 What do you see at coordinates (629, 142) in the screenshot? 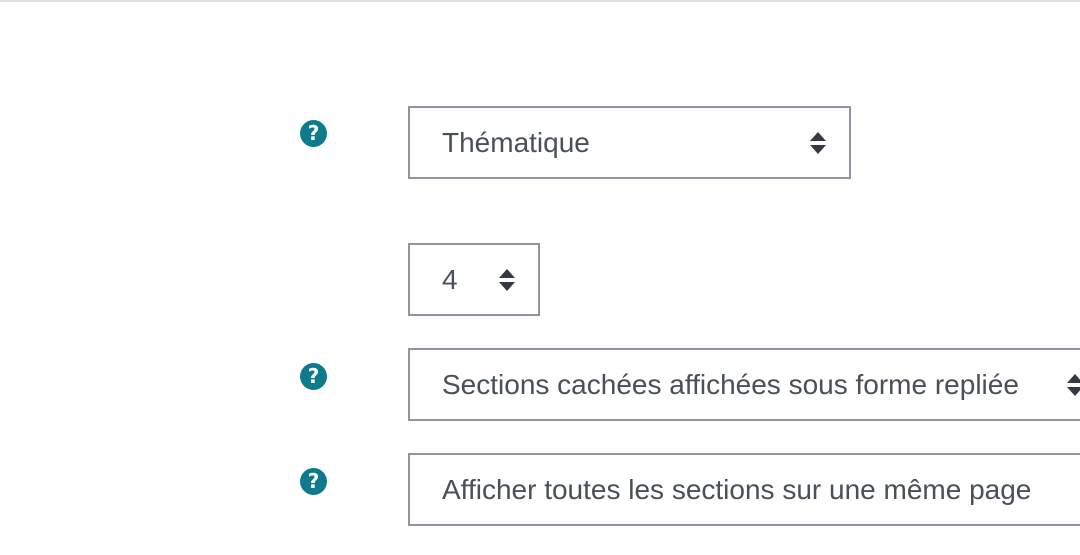
I see `course-format-select: Thématique` at bounding box center [629, 142].